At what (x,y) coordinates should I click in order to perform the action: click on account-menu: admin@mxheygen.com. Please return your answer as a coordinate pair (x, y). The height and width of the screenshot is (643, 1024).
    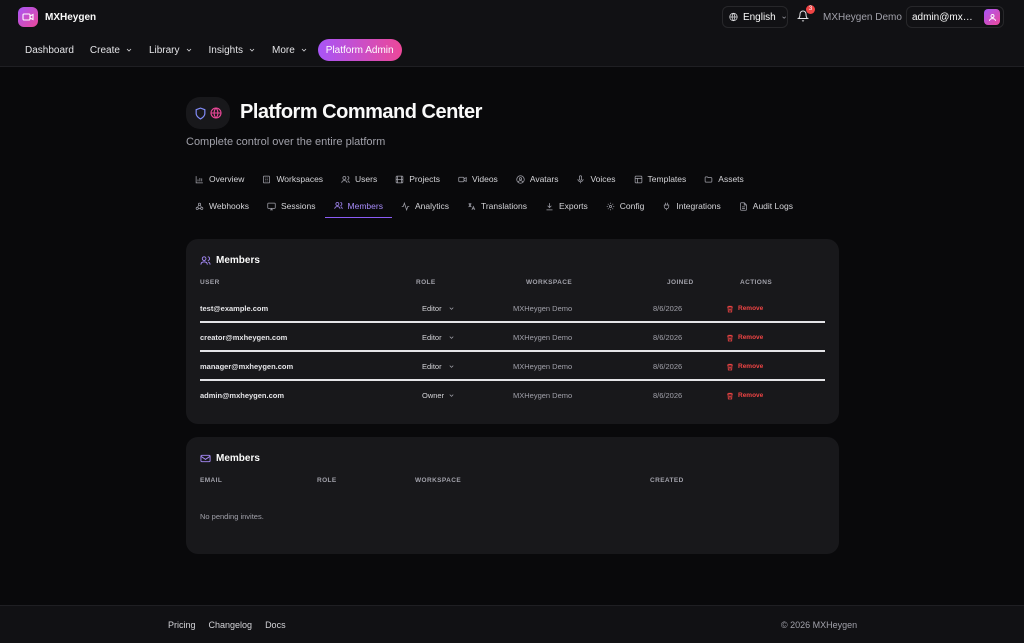
    Looking at the image, I should click on (955, 17).